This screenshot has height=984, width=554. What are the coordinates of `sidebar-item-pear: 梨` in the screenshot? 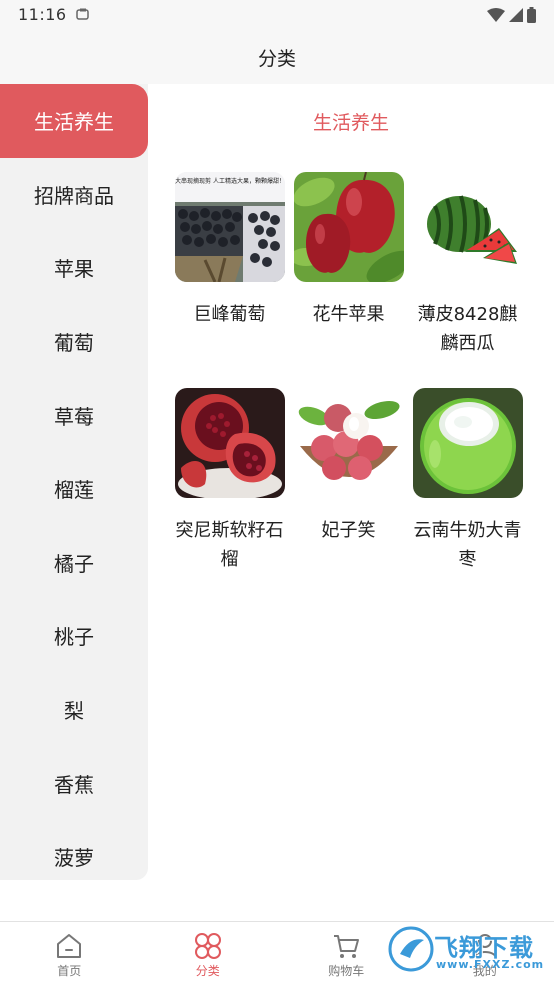 It's located at (74, 710).